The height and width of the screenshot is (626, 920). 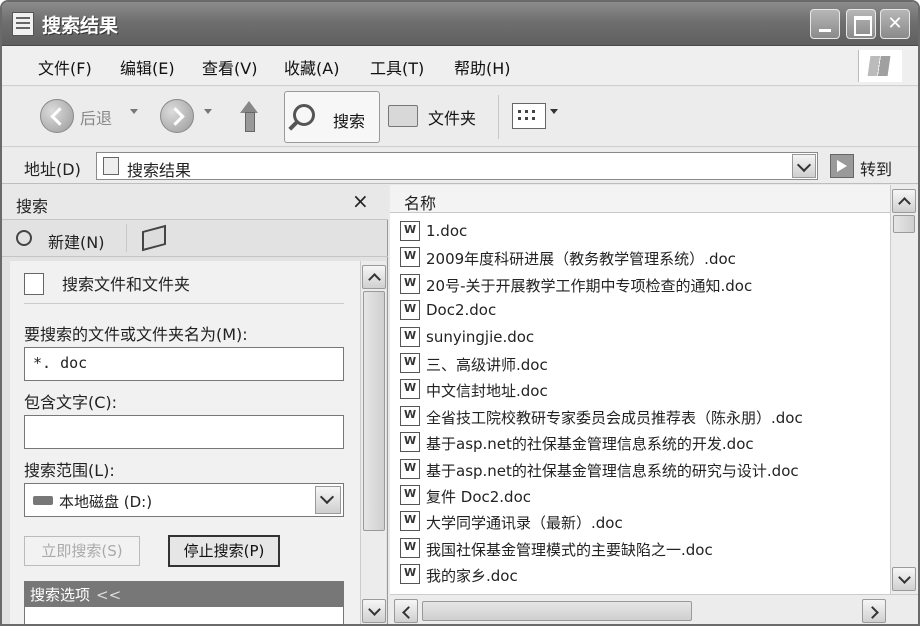 I want to click on new-search-icon, so click(x=24, y=238).